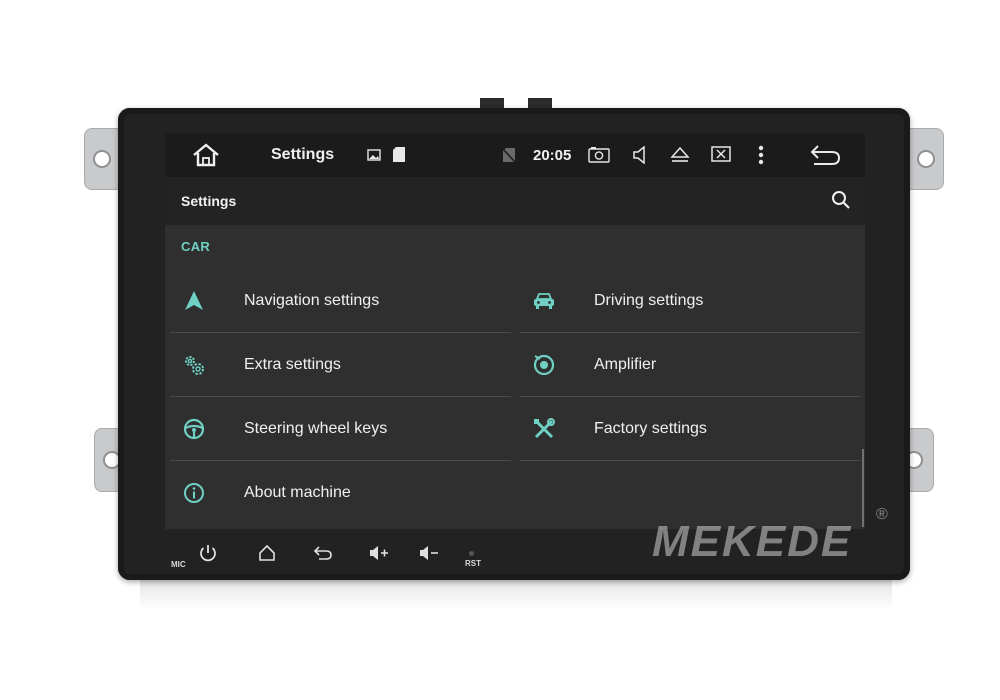 Image resolution: width=1000 pixels, height=700 pixels. I want to click on steering-wheel-icon, so click(194, 429).